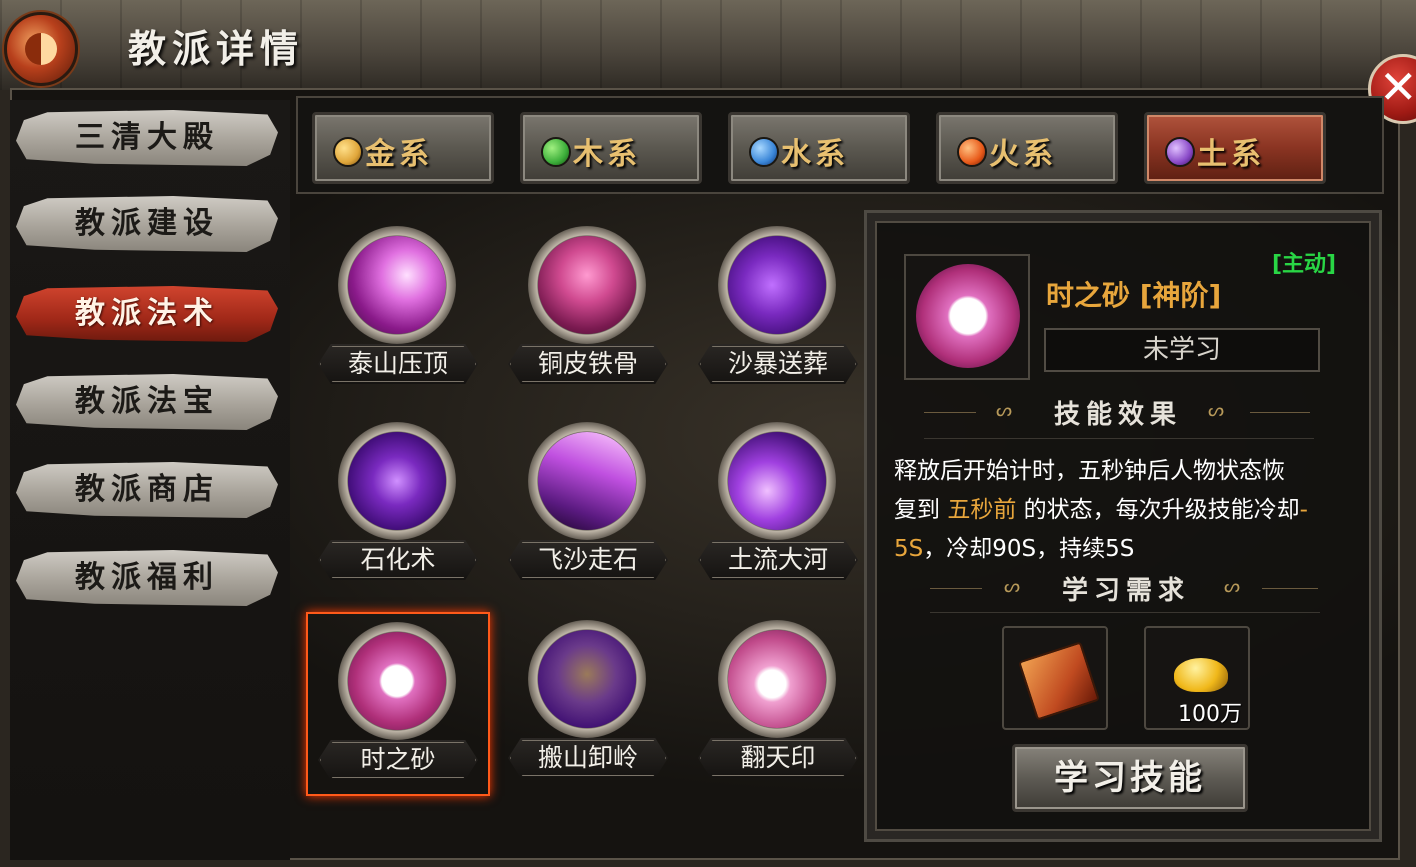  What do you see at coordinates (778, 560) in the screenshot?
I see `skill-label: 土流大河` at bounding box center [778, 560].